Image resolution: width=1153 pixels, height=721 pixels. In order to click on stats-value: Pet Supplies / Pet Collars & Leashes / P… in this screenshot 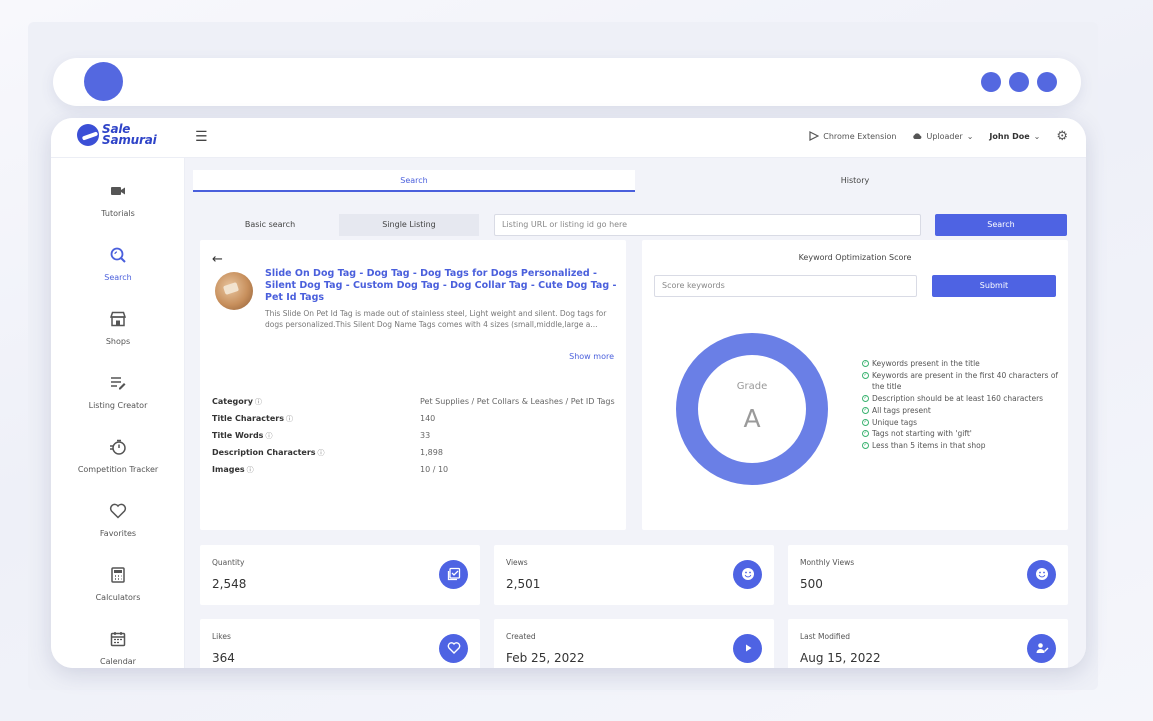, I will do `click(517, 401)`.